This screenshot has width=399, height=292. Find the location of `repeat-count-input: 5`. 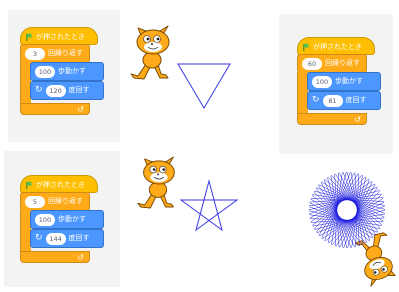

repeat-count-input: 5 is located at coordinates (35, 201).